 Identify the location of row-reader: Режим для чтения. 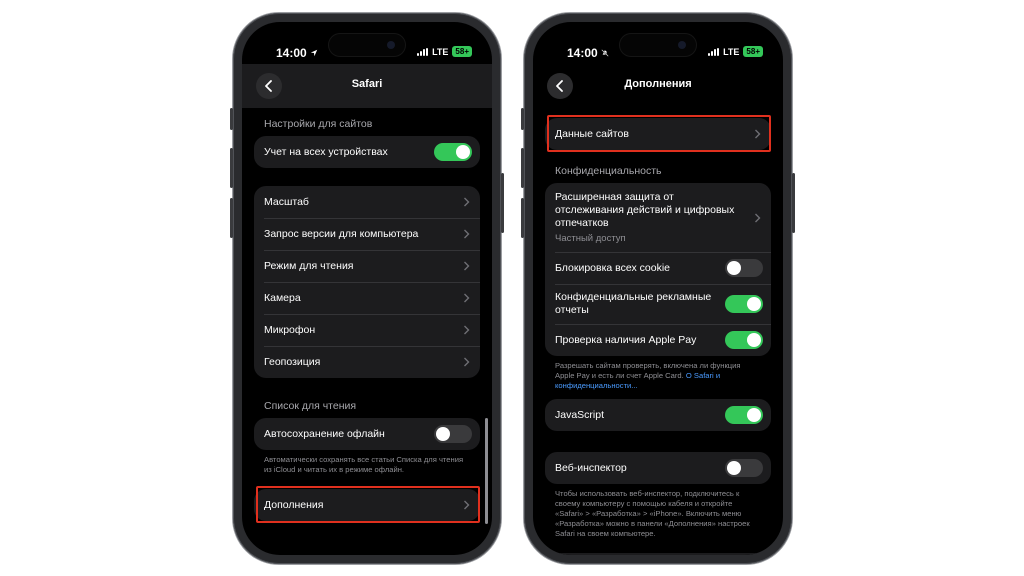
(367, 266).